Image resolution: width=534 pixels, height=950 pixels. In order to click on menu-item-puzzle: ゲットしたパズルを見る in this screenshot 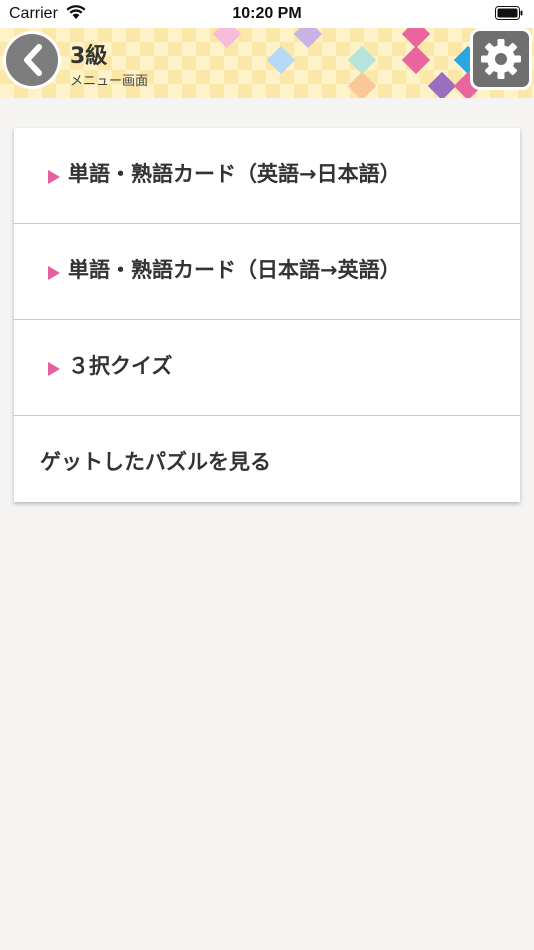, I will do `click(267, 459)`.